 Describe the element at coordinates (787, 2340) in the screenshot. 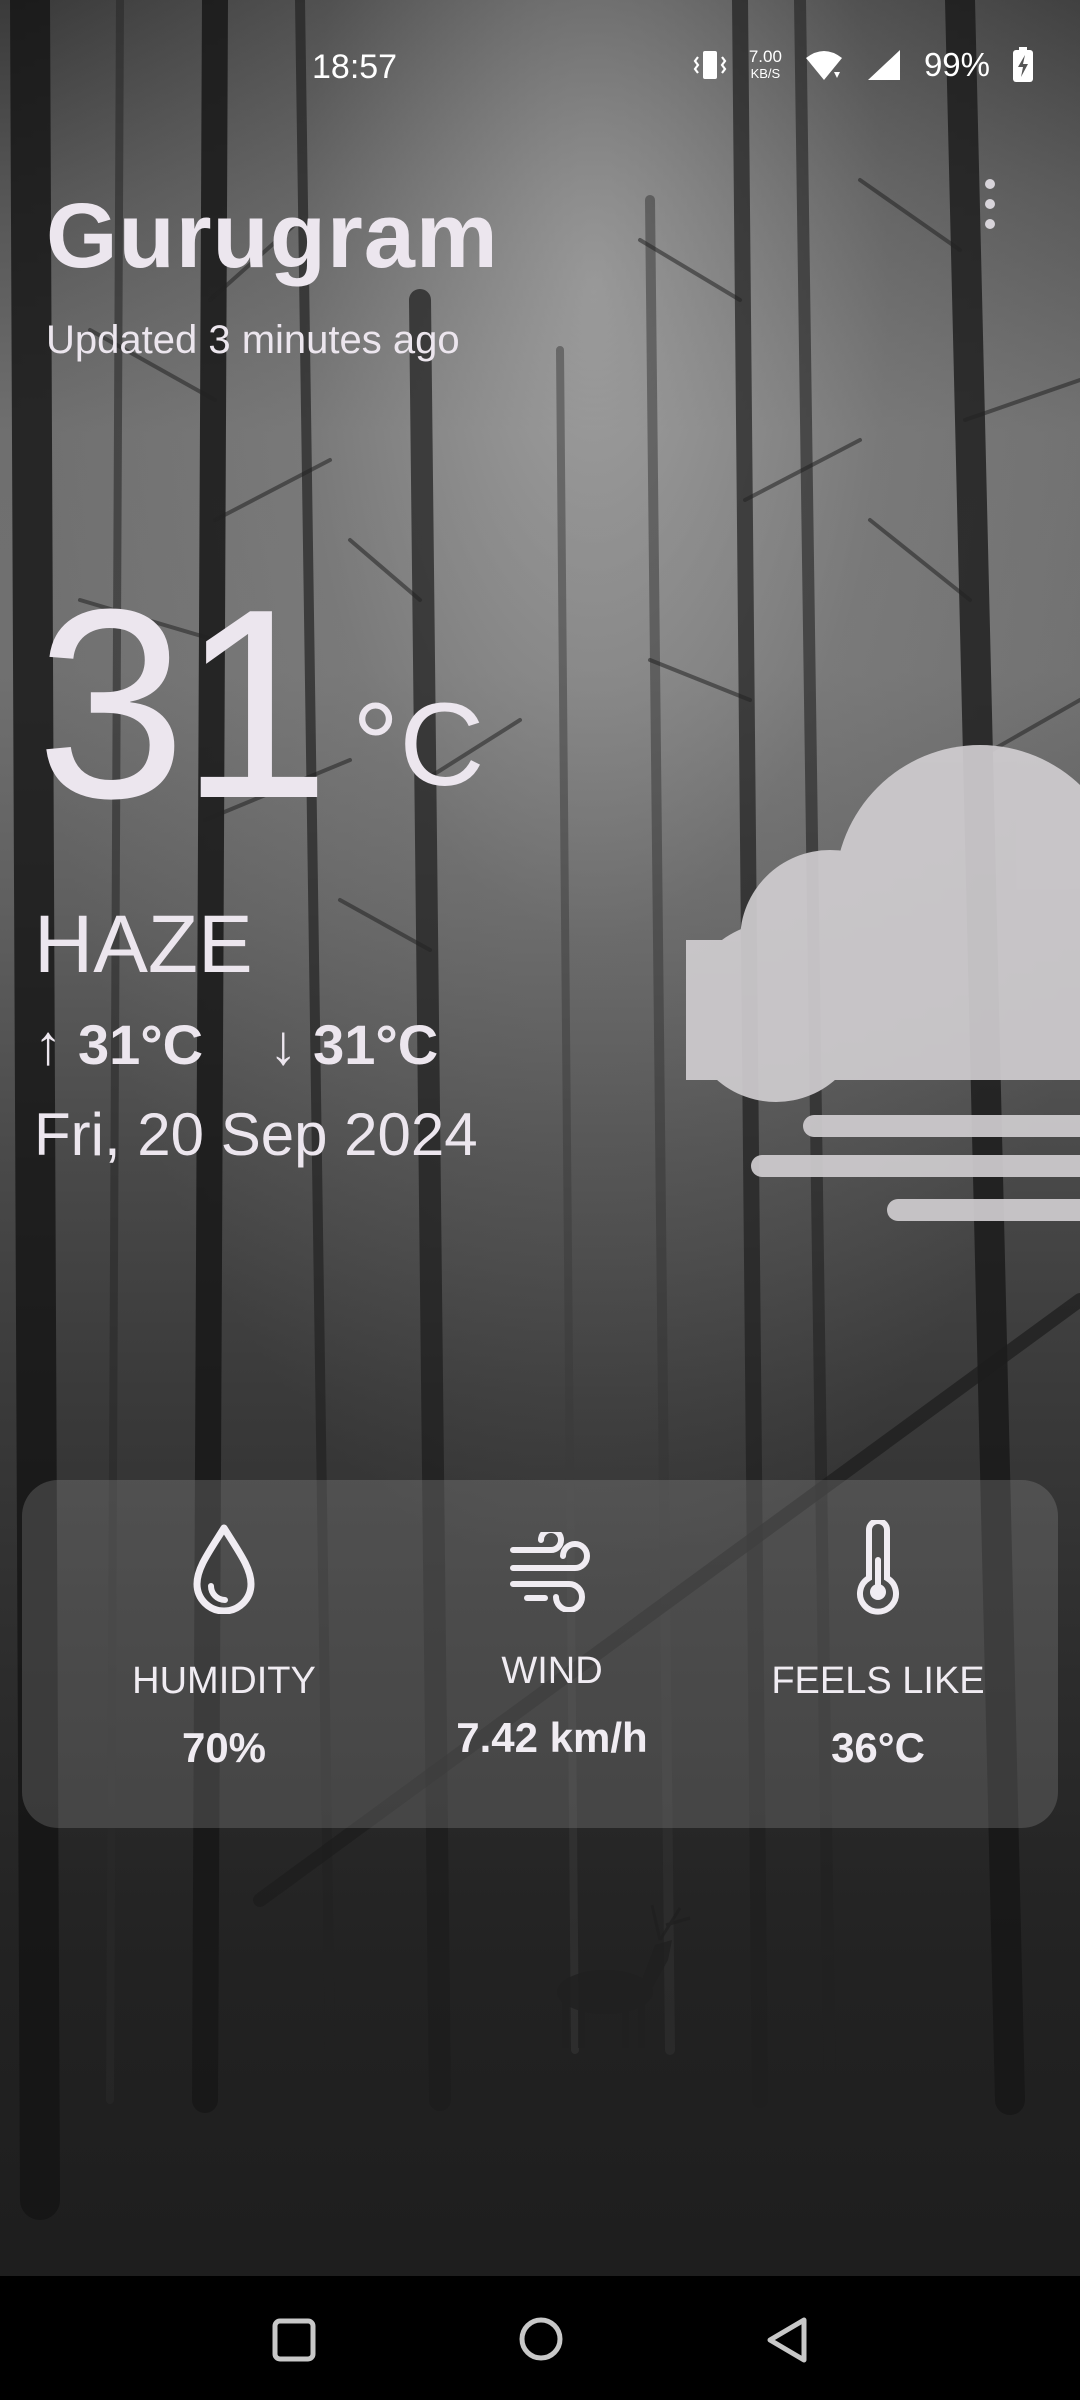

I see `back-button` at that location.